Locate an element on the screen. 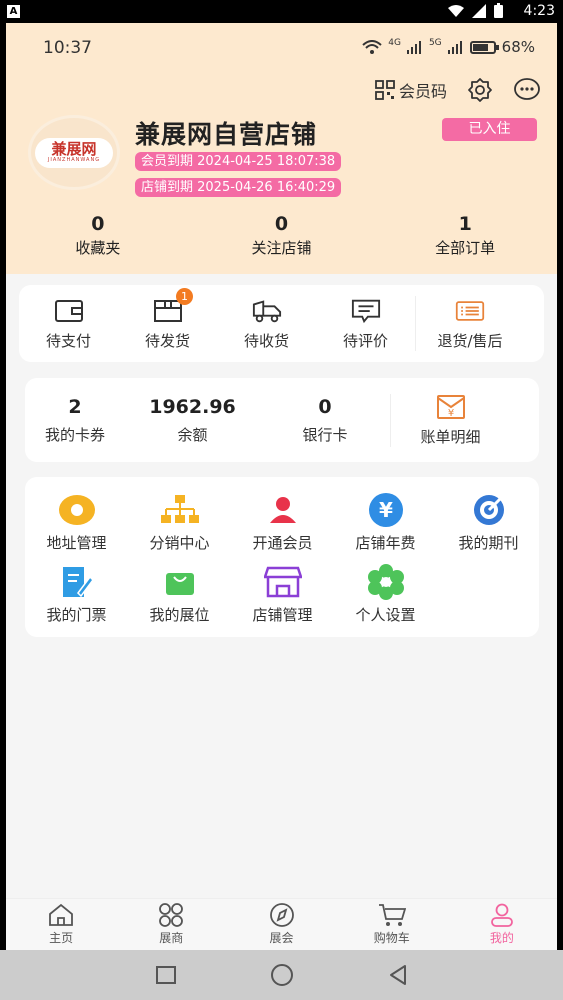 This screenshot has width=563, height=1000. member-expiry-tag: 会员到期 2024-04-25 18:07:38 is located at coordinates (238, 161).